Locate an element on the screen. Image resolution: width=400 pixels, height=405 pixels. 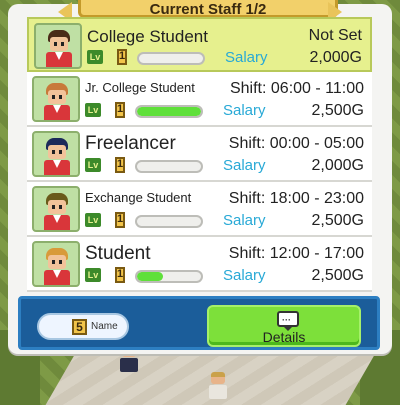
sort-label: Name is located at coordinates (104, 326).